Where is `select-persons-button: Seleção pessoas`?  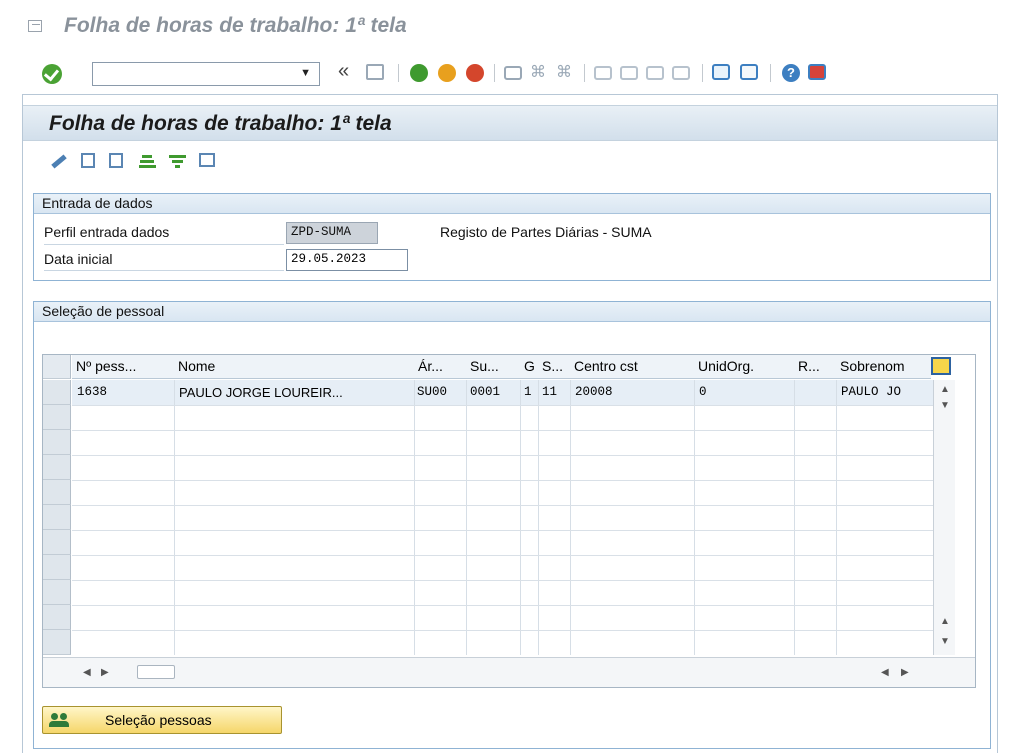
select-persons-button: Seleção pessoas is located at coordinates (162, 720).